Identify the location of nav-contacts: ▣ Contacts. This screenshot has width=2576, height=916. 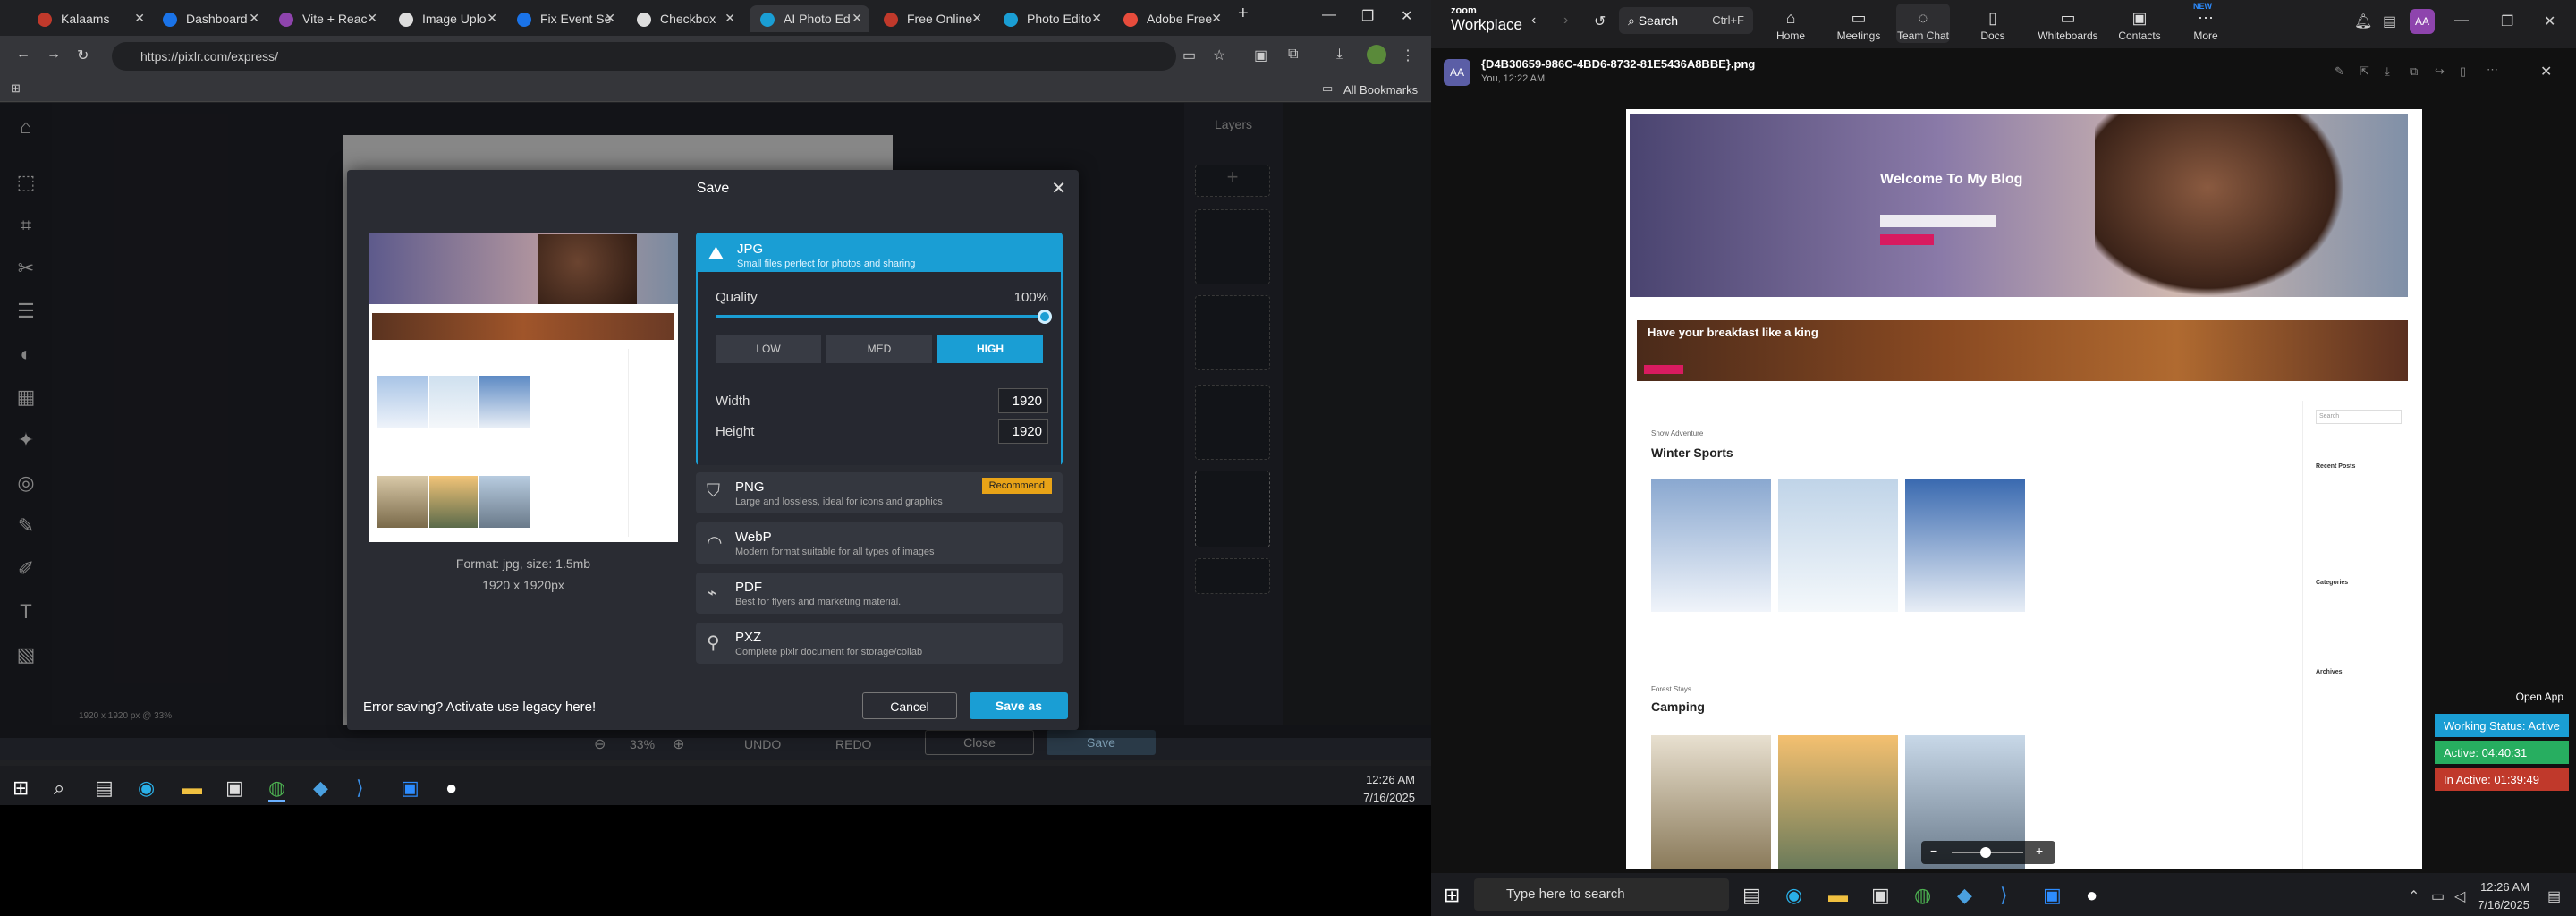
(2139, 25).